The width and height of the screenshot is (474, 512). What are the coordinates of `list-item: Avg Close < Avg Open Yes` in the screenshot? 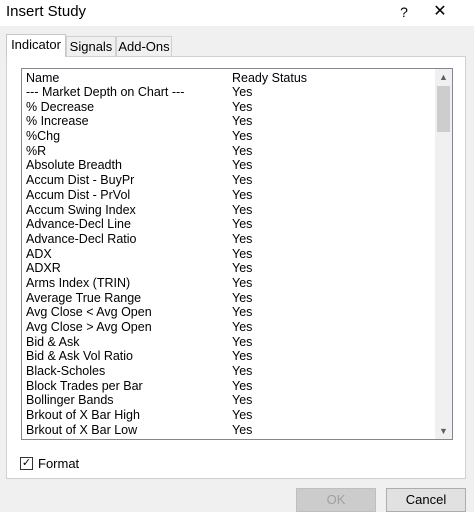 It's located at (228, 312).